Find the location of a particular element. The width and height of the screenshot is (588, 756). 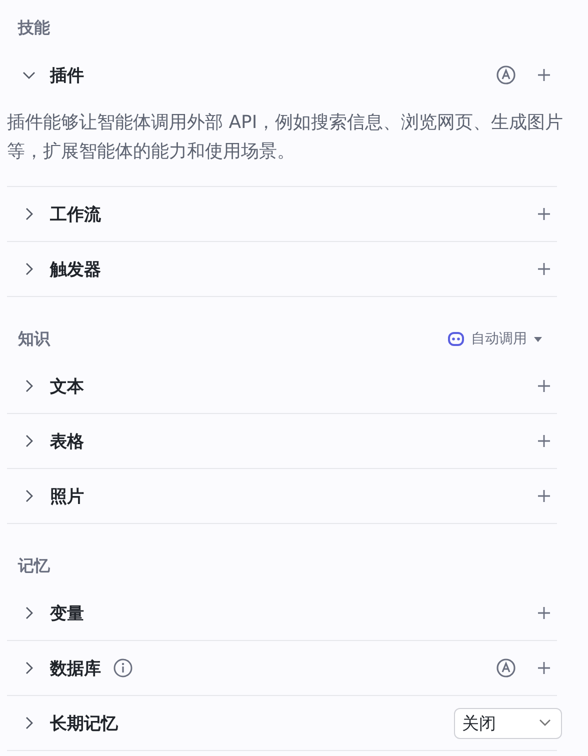

section-title: 知识 is located at coordinates (35, 339).